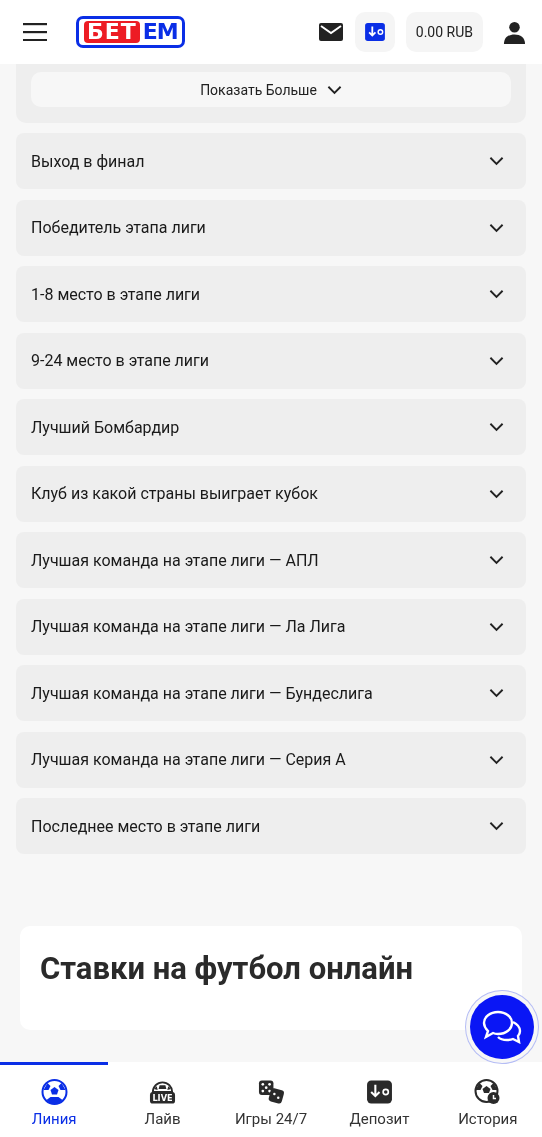  What do you see at coordinates (271, 626) in the screenshot?
I see `market-row: Лучшая команда на этапе лиги — Ла Лига` at bounding box center [271, 626].